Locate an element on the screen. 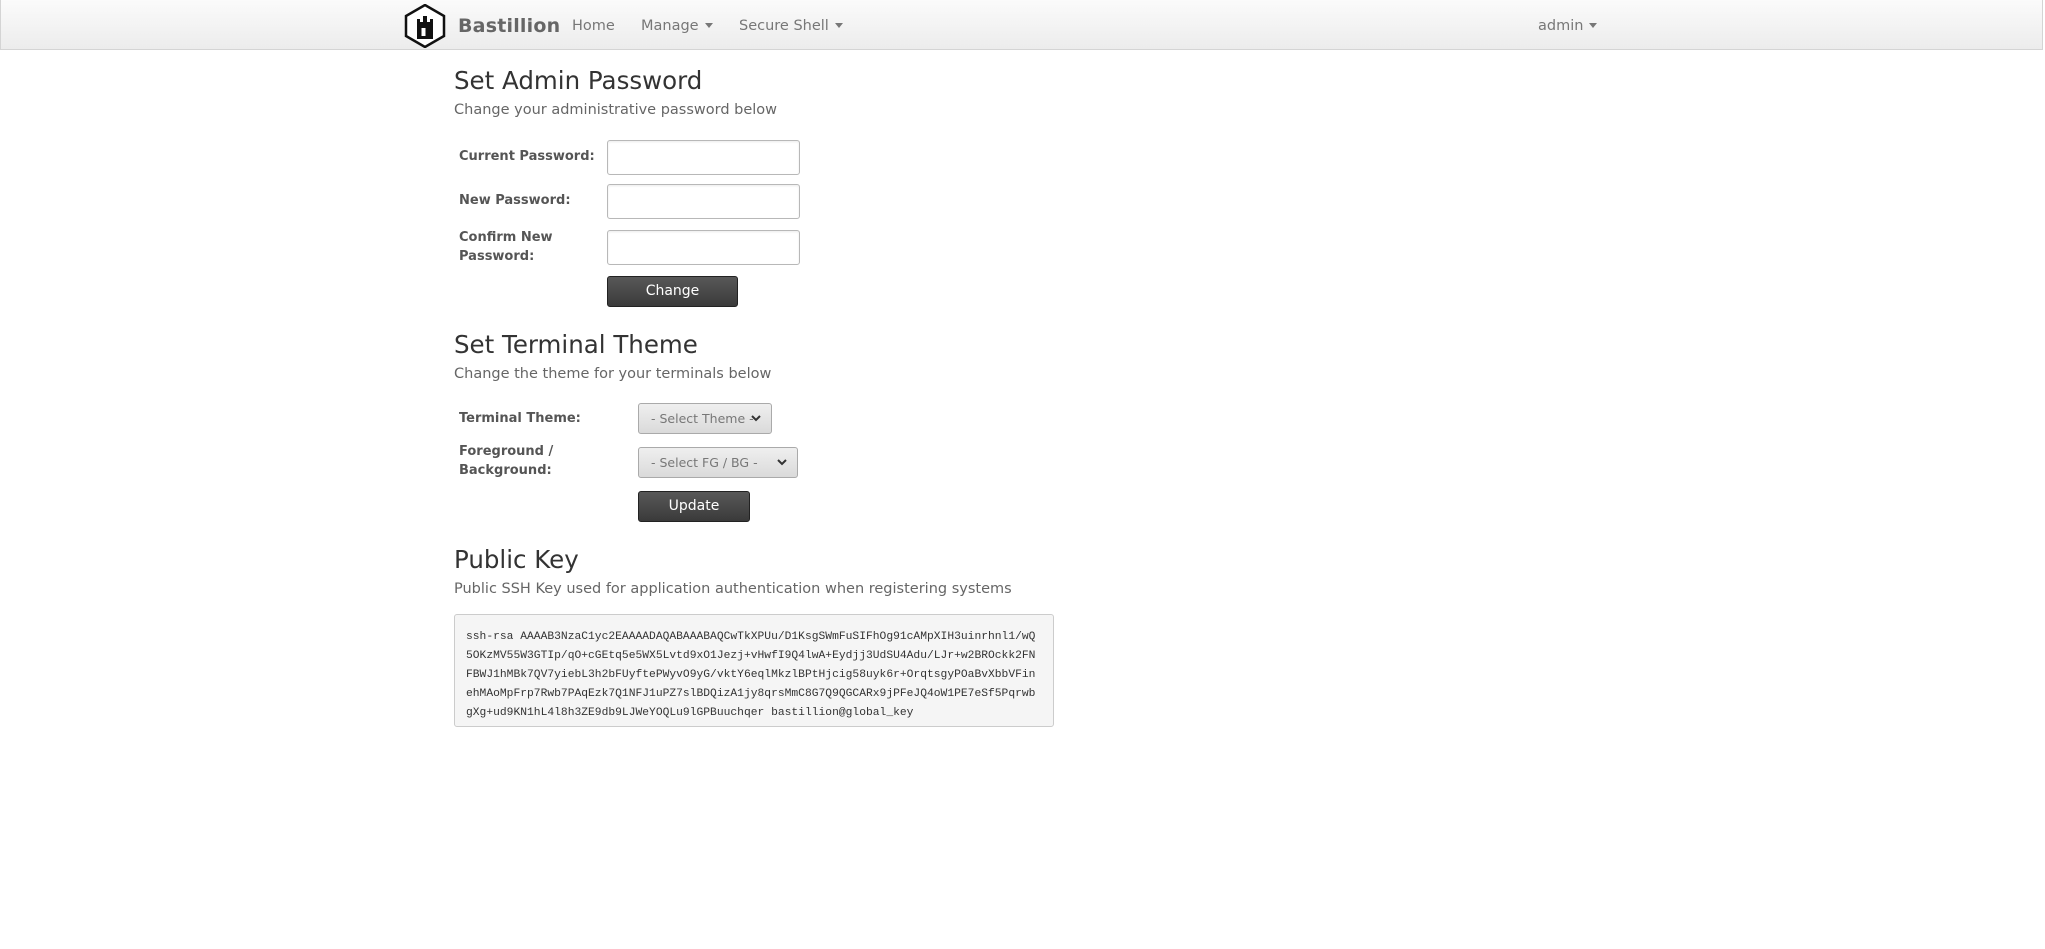  nav-secure-shell-label: Secure Shell is located at coordinates (784, 26).